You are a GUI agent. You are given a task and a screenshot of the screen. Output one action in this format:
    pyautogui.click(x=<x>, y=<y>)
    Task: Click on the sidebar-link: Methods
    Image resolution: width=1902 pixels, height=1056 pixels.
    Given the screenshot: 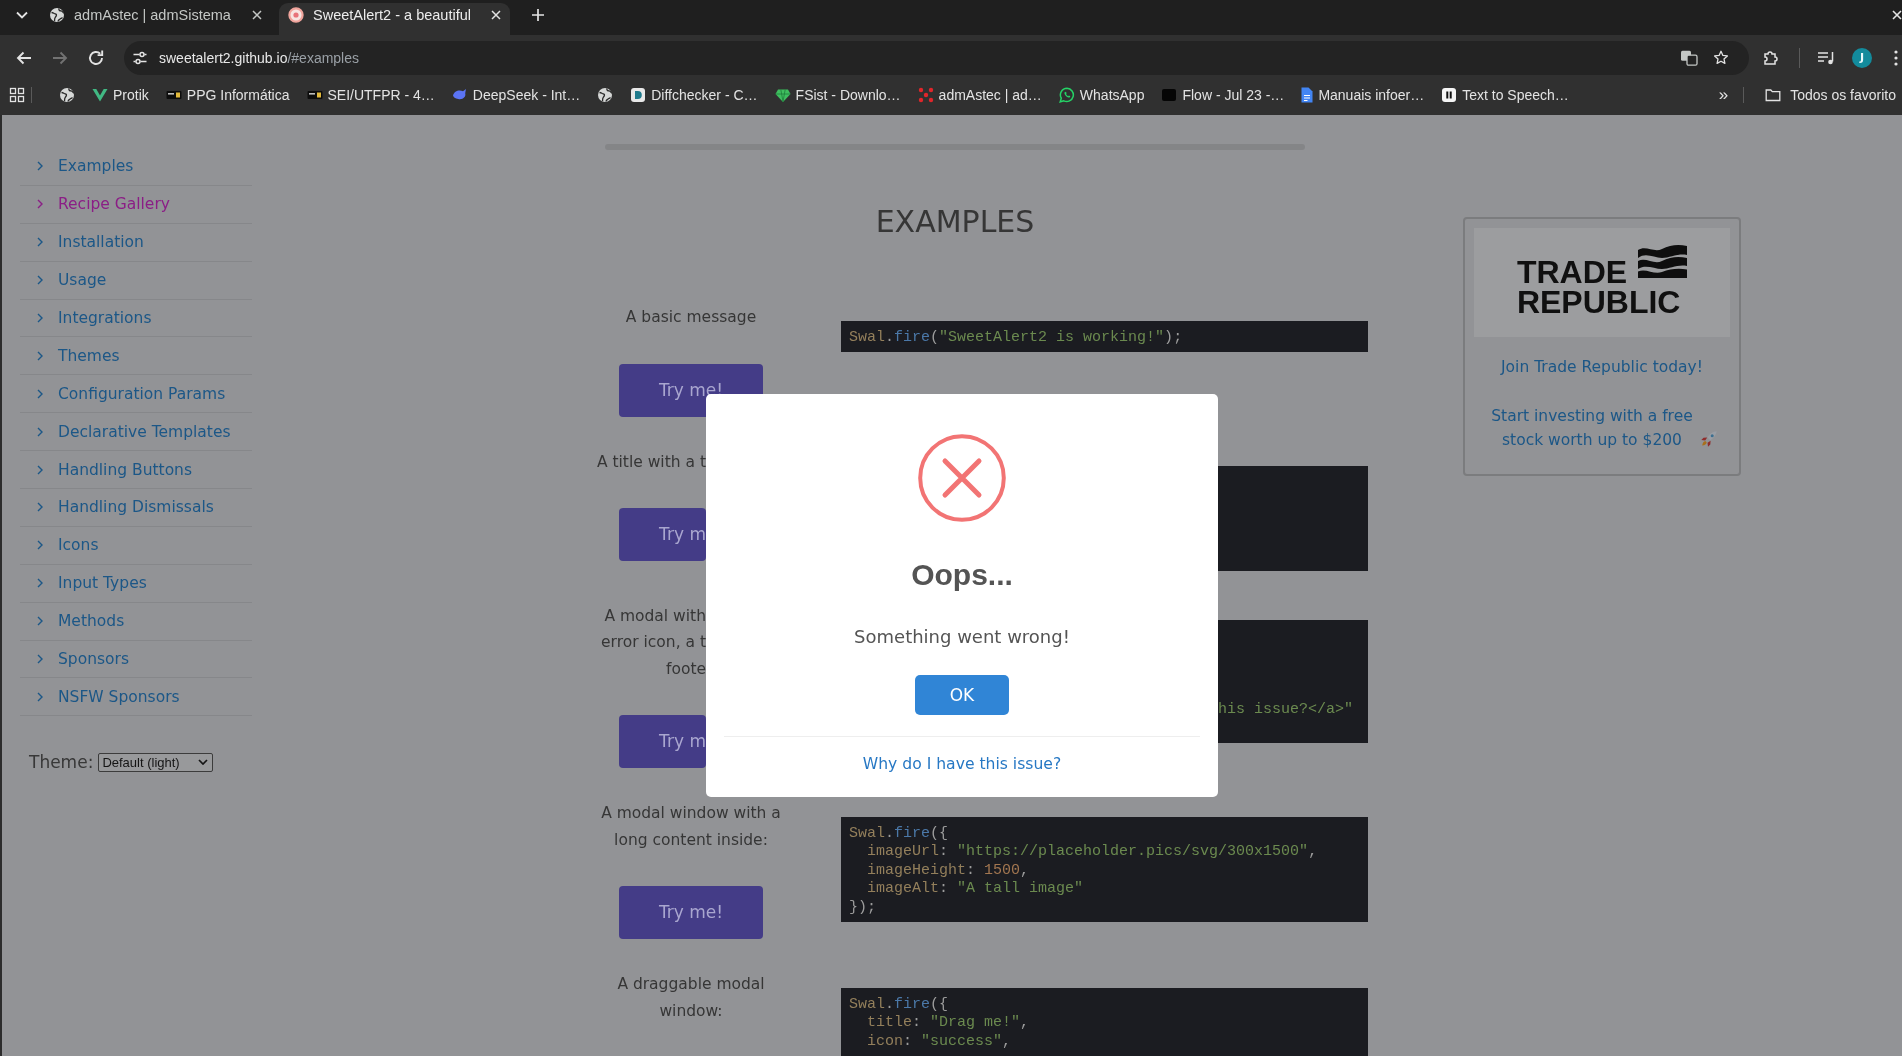 What is the action you would take?
    pyautogui.click(x=81, y=621)
    